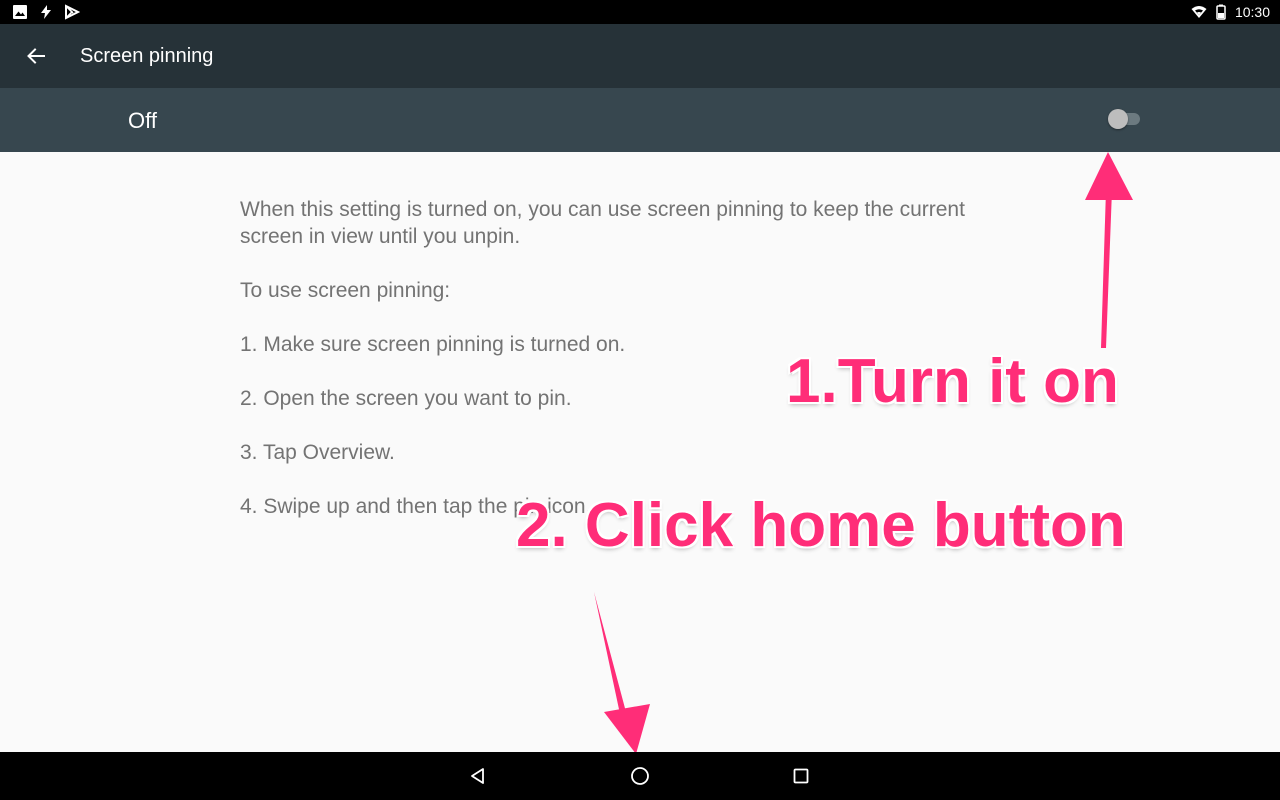 The image size is (1280, 800). Describe the element at coordinates (1109, 250) in the screenshot. I see `arrow-to-toggle` at that location.